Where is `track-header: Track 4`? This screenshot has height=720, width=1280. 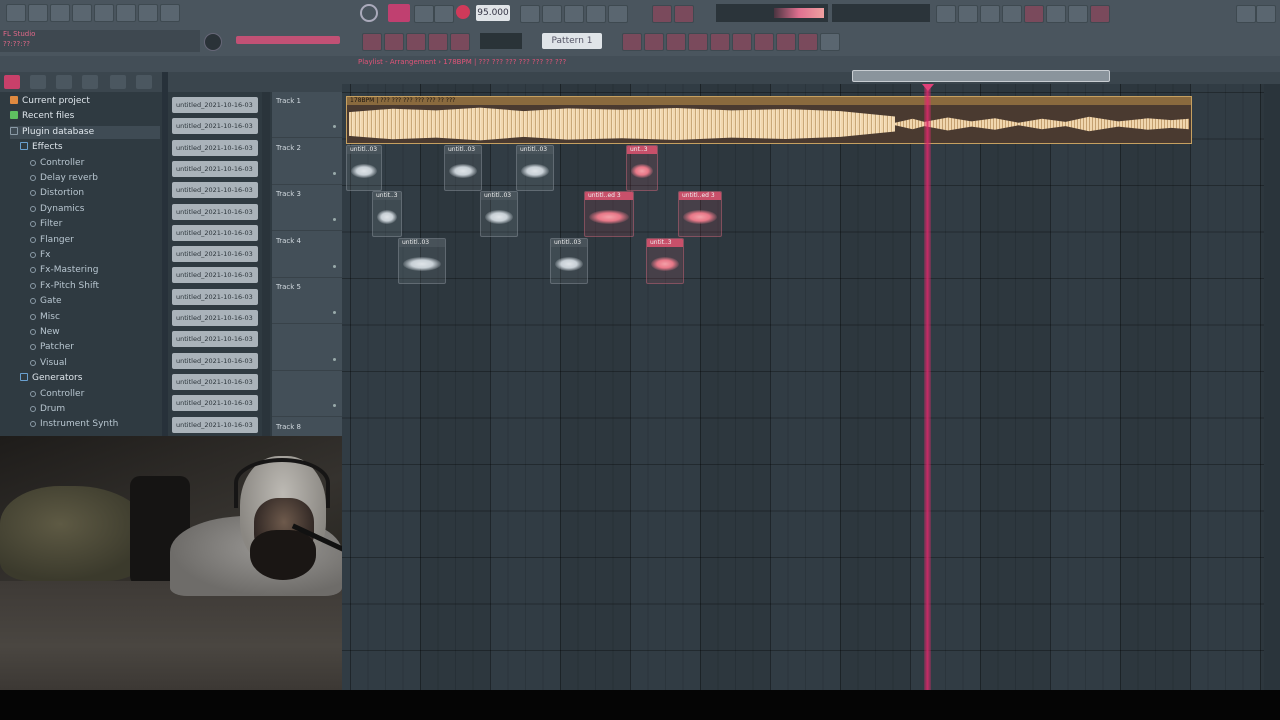 track-header: Track 4 is located at coordinates (307, 255).